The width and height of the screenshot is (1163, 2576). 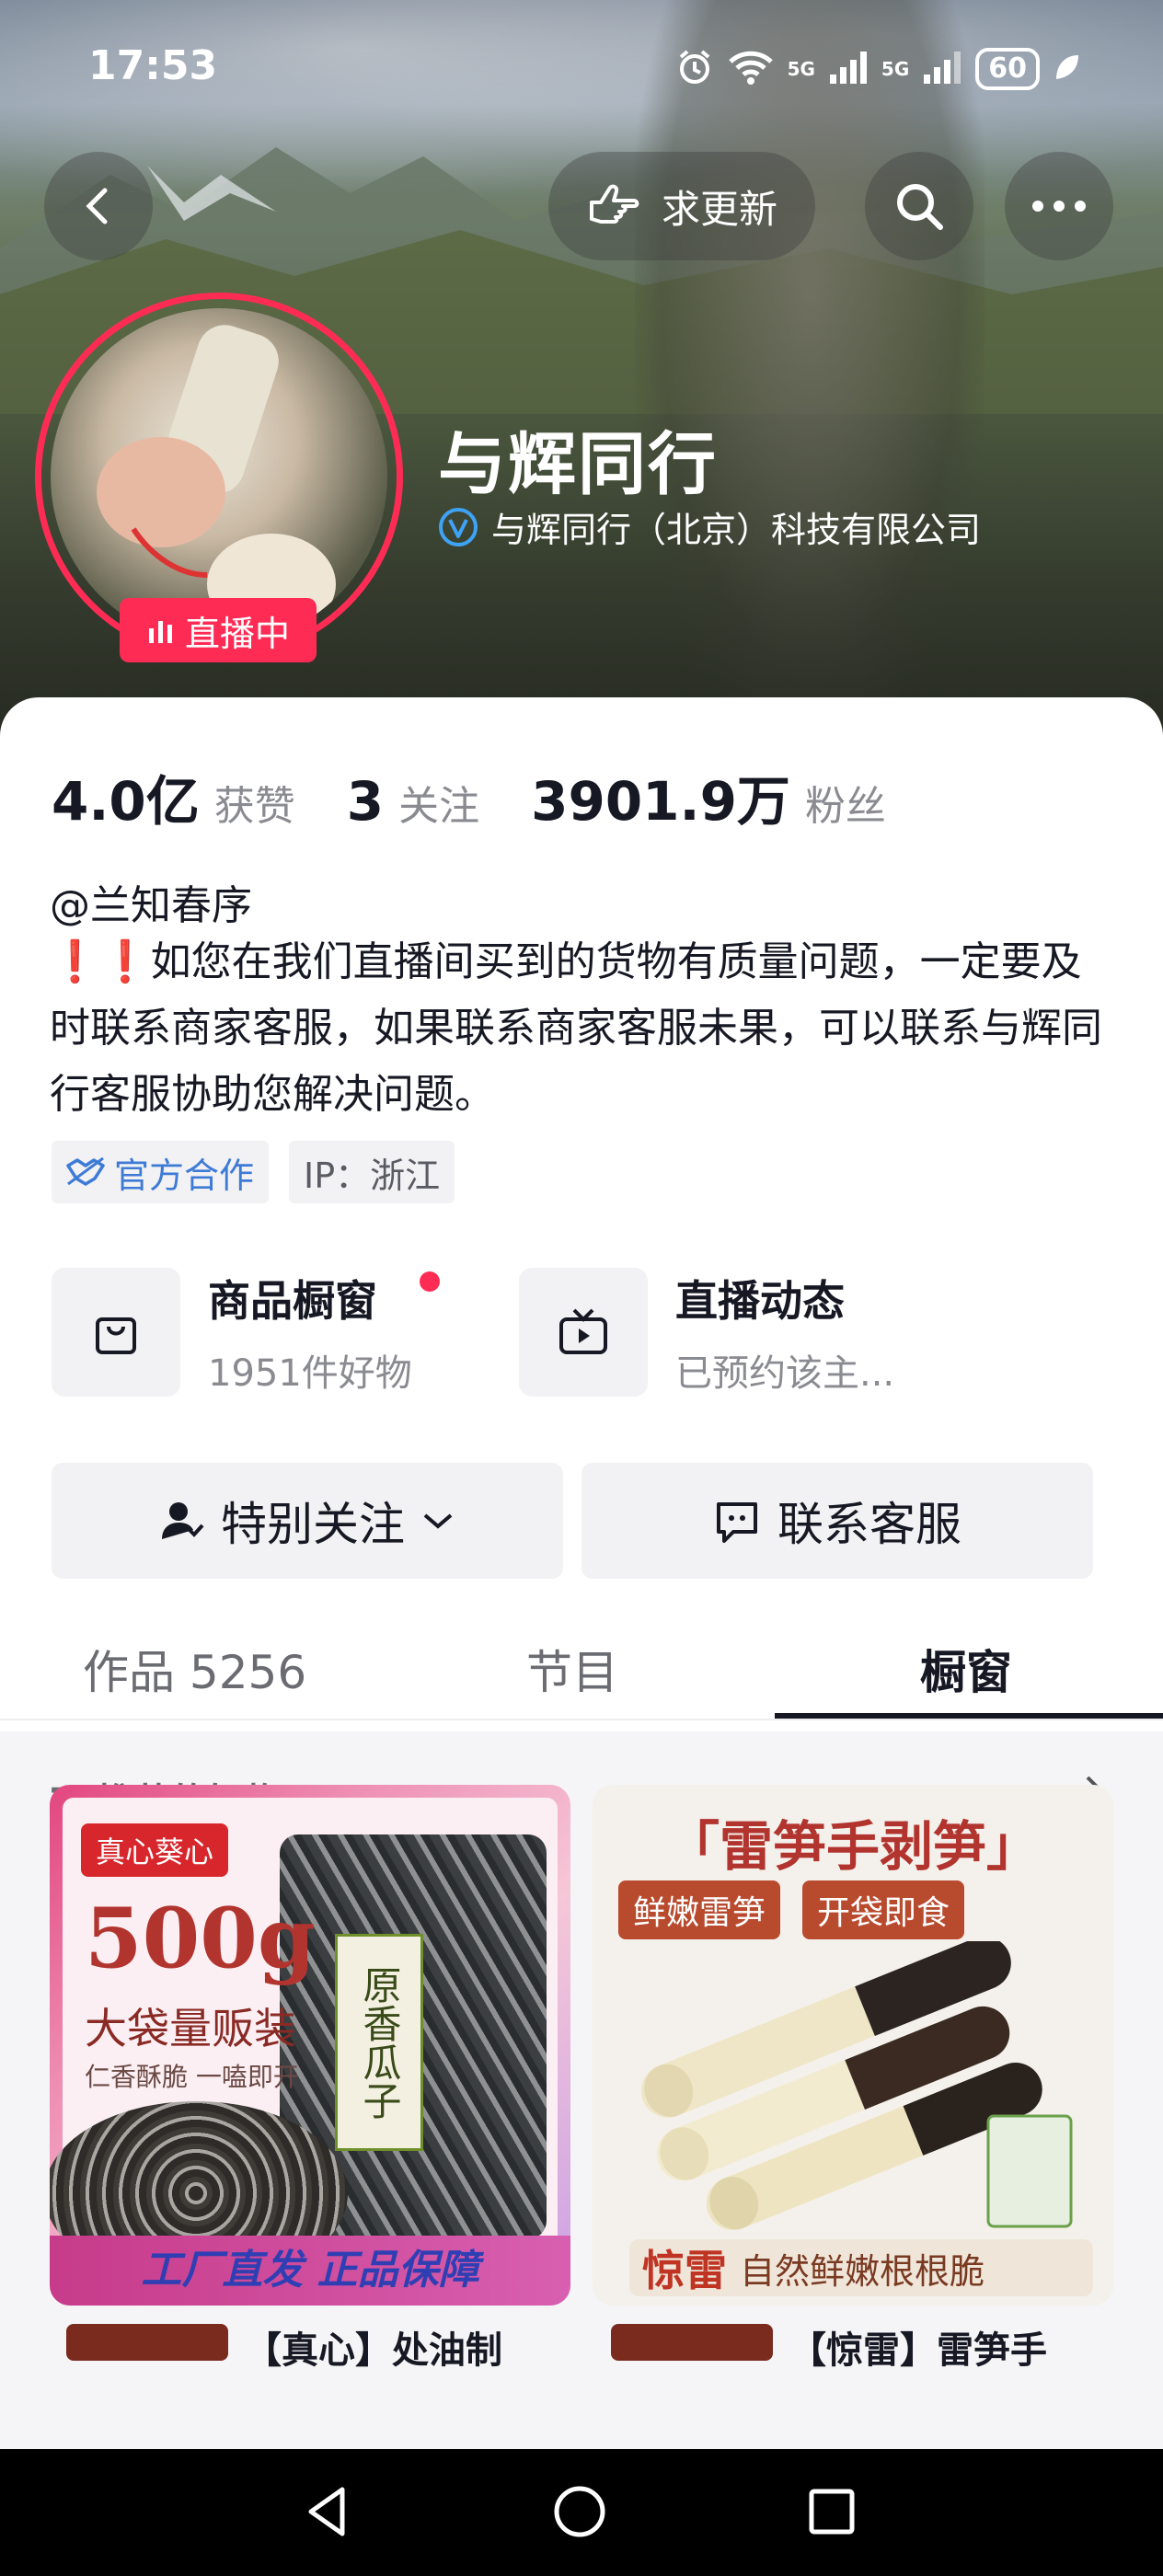 I want to click on status-time: 17:53, so click(x=153, y=65).